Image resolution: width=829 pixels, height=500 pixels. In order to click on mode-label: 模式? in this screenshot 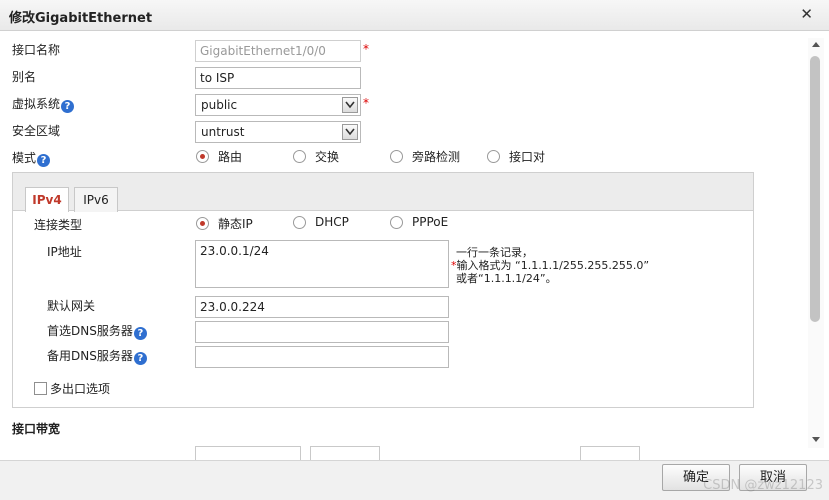, I will do `click(31, 158)`.